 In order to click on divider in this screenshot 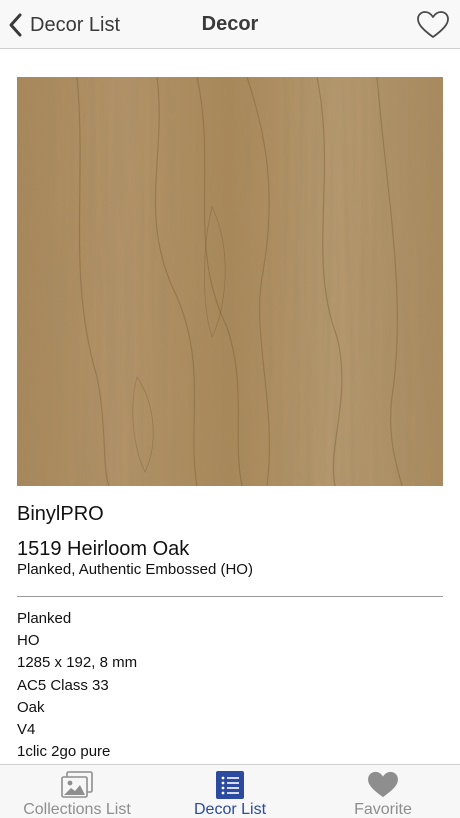, I will do `click(230, 596)`.